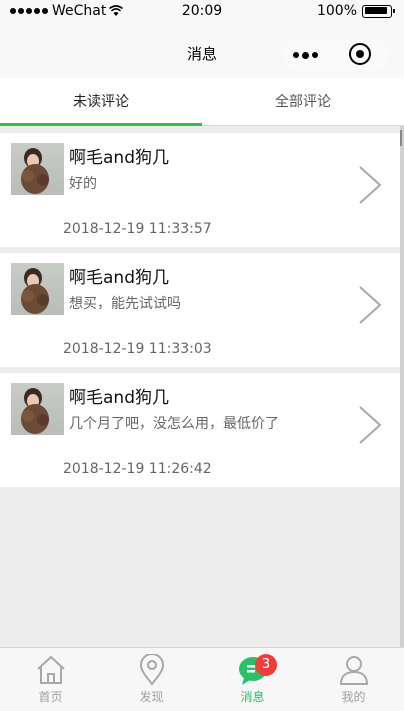  Describe the element at coordinates (252, 697) in the screenshot. I see `tabbar-label: 消息` at that location.